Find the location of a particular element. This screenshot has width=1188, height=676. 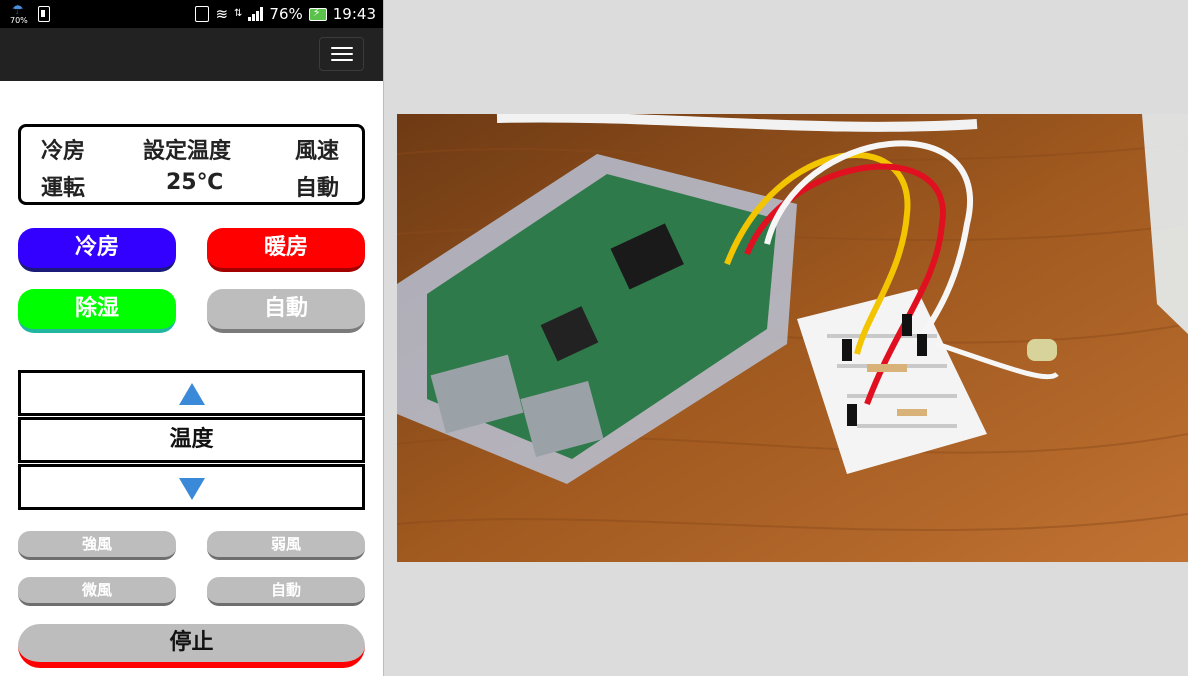

weather-percent: 70% is located at coordinates (19, 20).